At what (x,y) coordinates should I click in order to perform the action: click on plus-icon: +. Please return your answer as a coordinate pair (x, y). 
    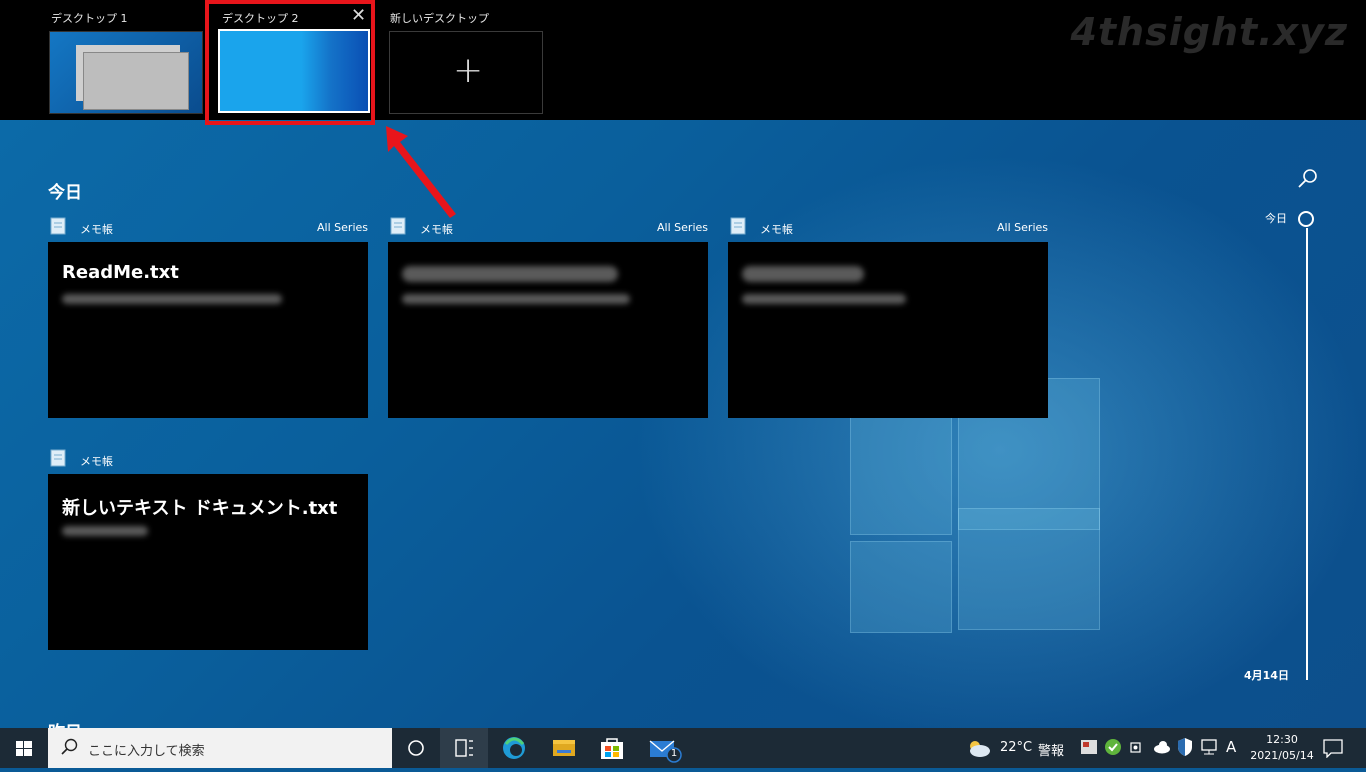
    Looking at the image, I should click on (468, 70).